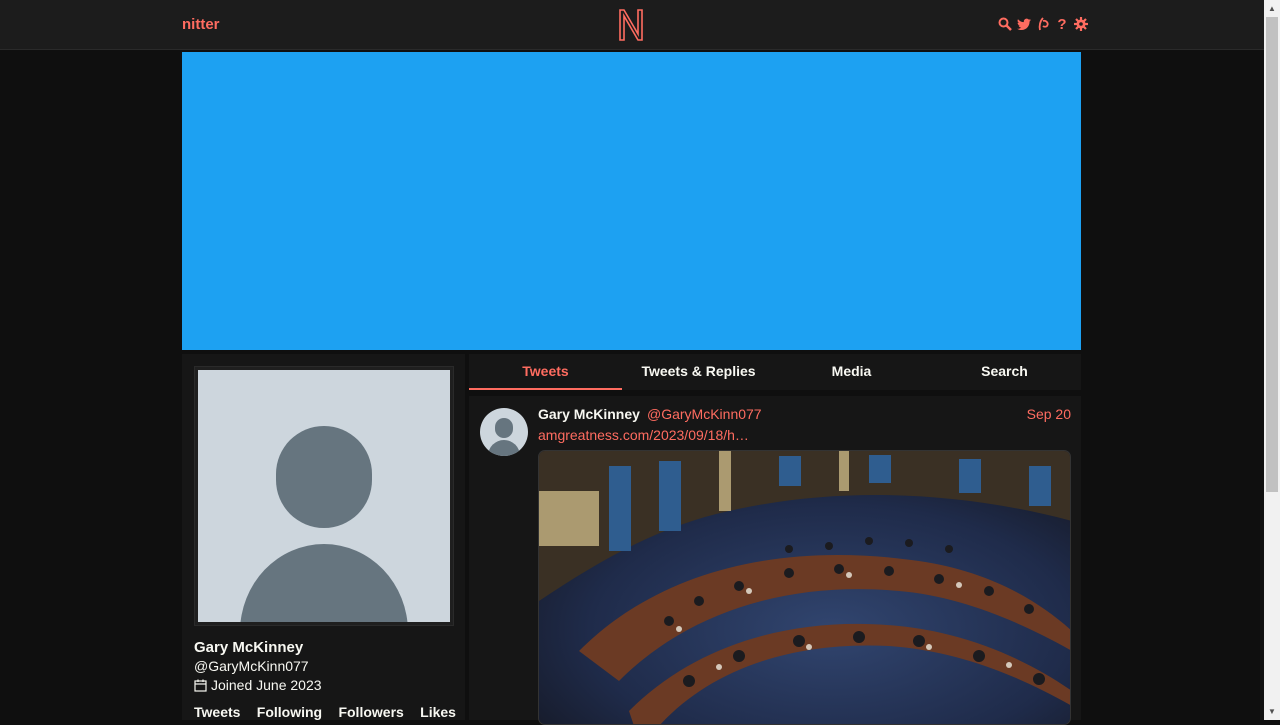 This screenshot has width=1280, height=725. I want to click on tab-search: Search, so click(1004, 372).